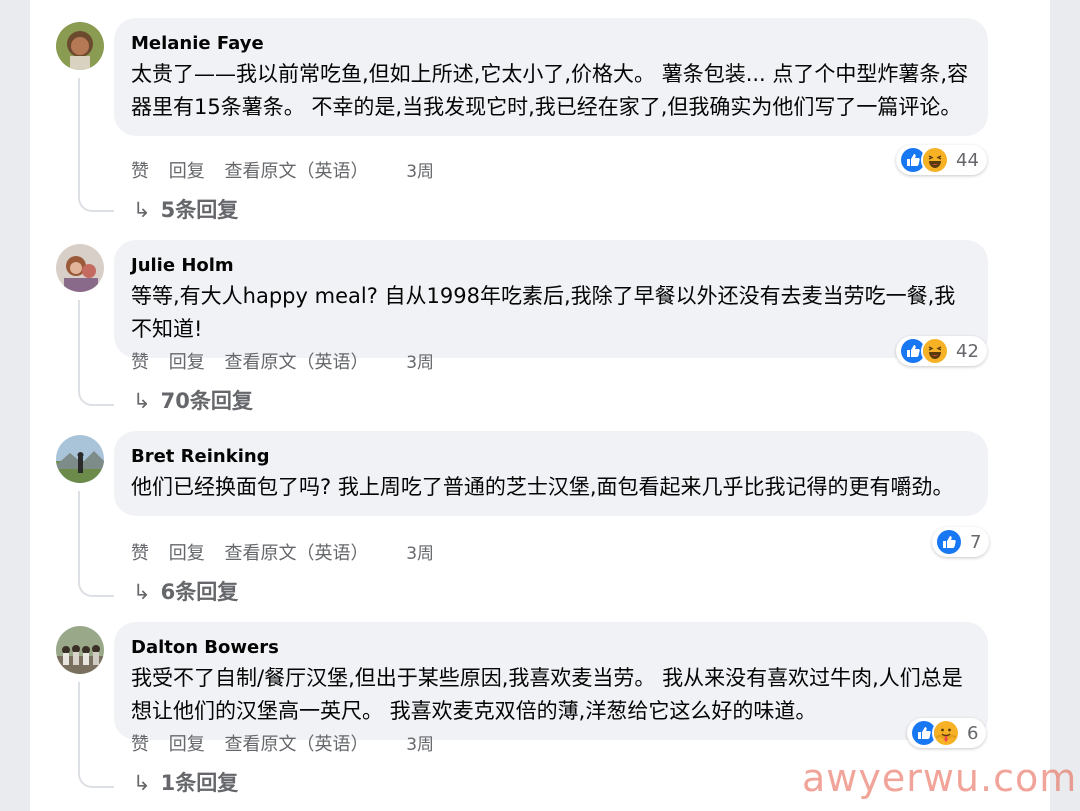 The image size is (1080, 811). I want to click on replies-label: 6条回复, so click(199, 592).